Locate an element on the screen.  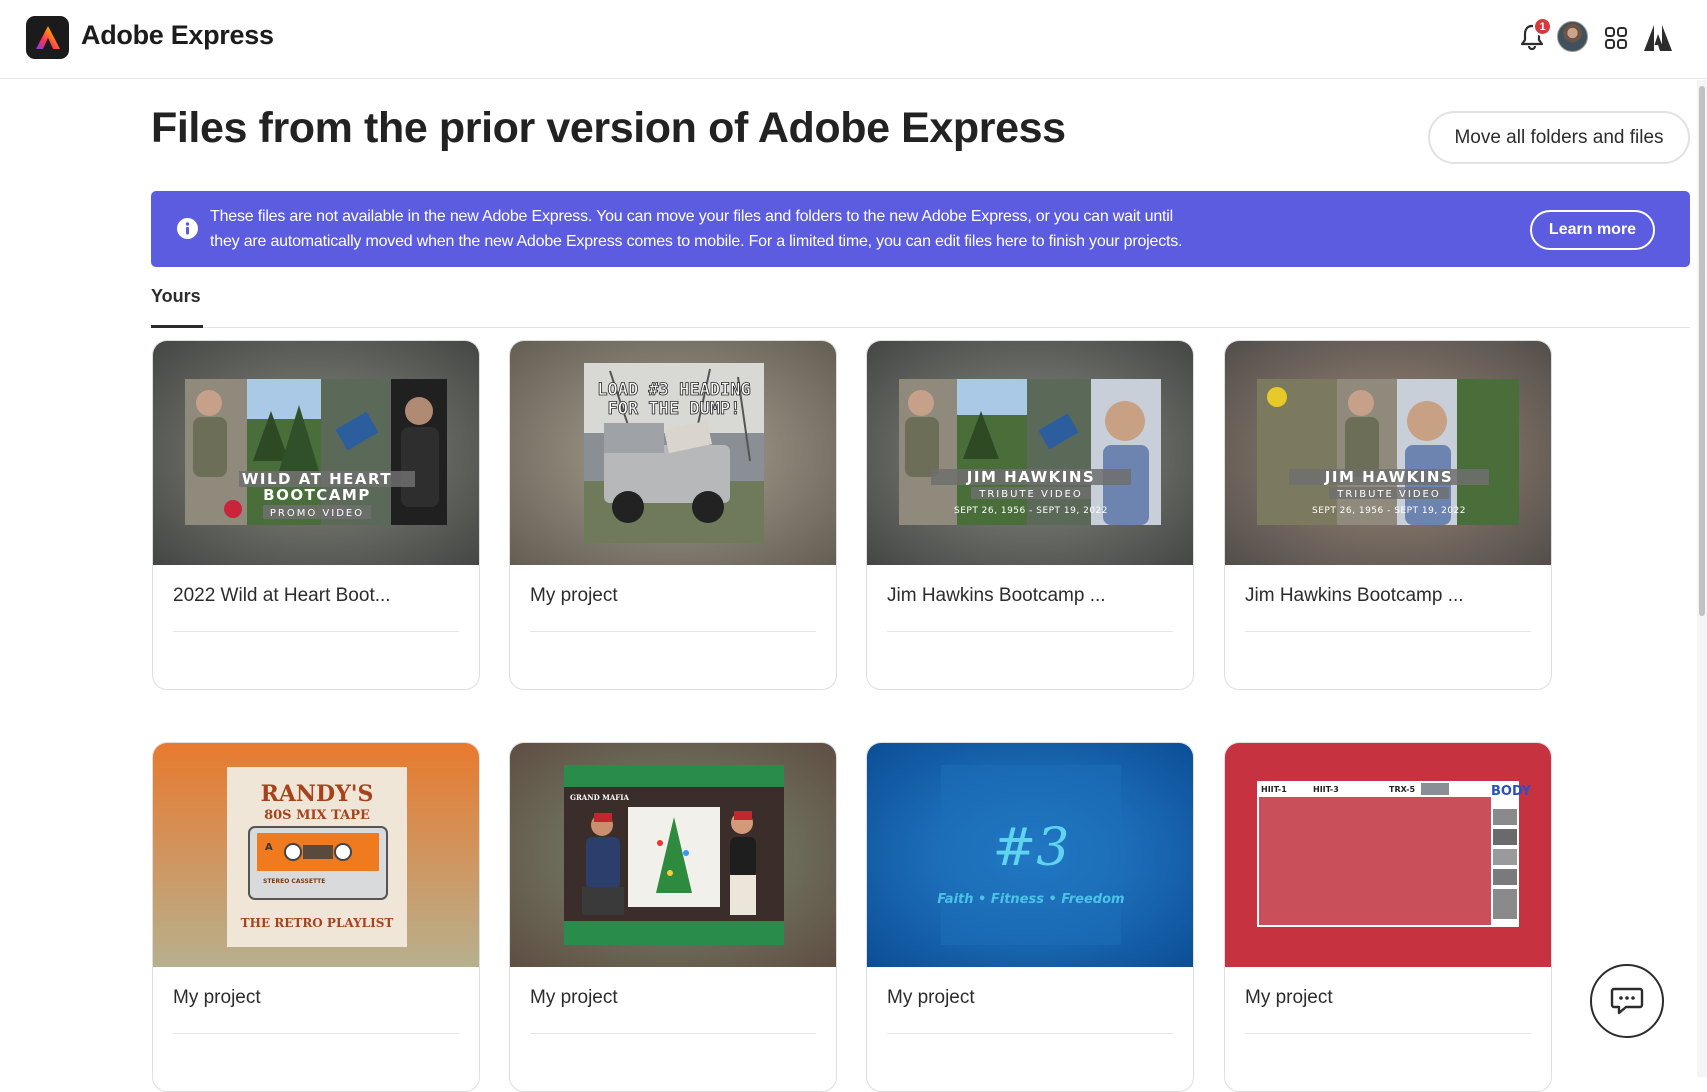
project-thumbnail: GRAND MAFIA is located at coordinates (673, 855).